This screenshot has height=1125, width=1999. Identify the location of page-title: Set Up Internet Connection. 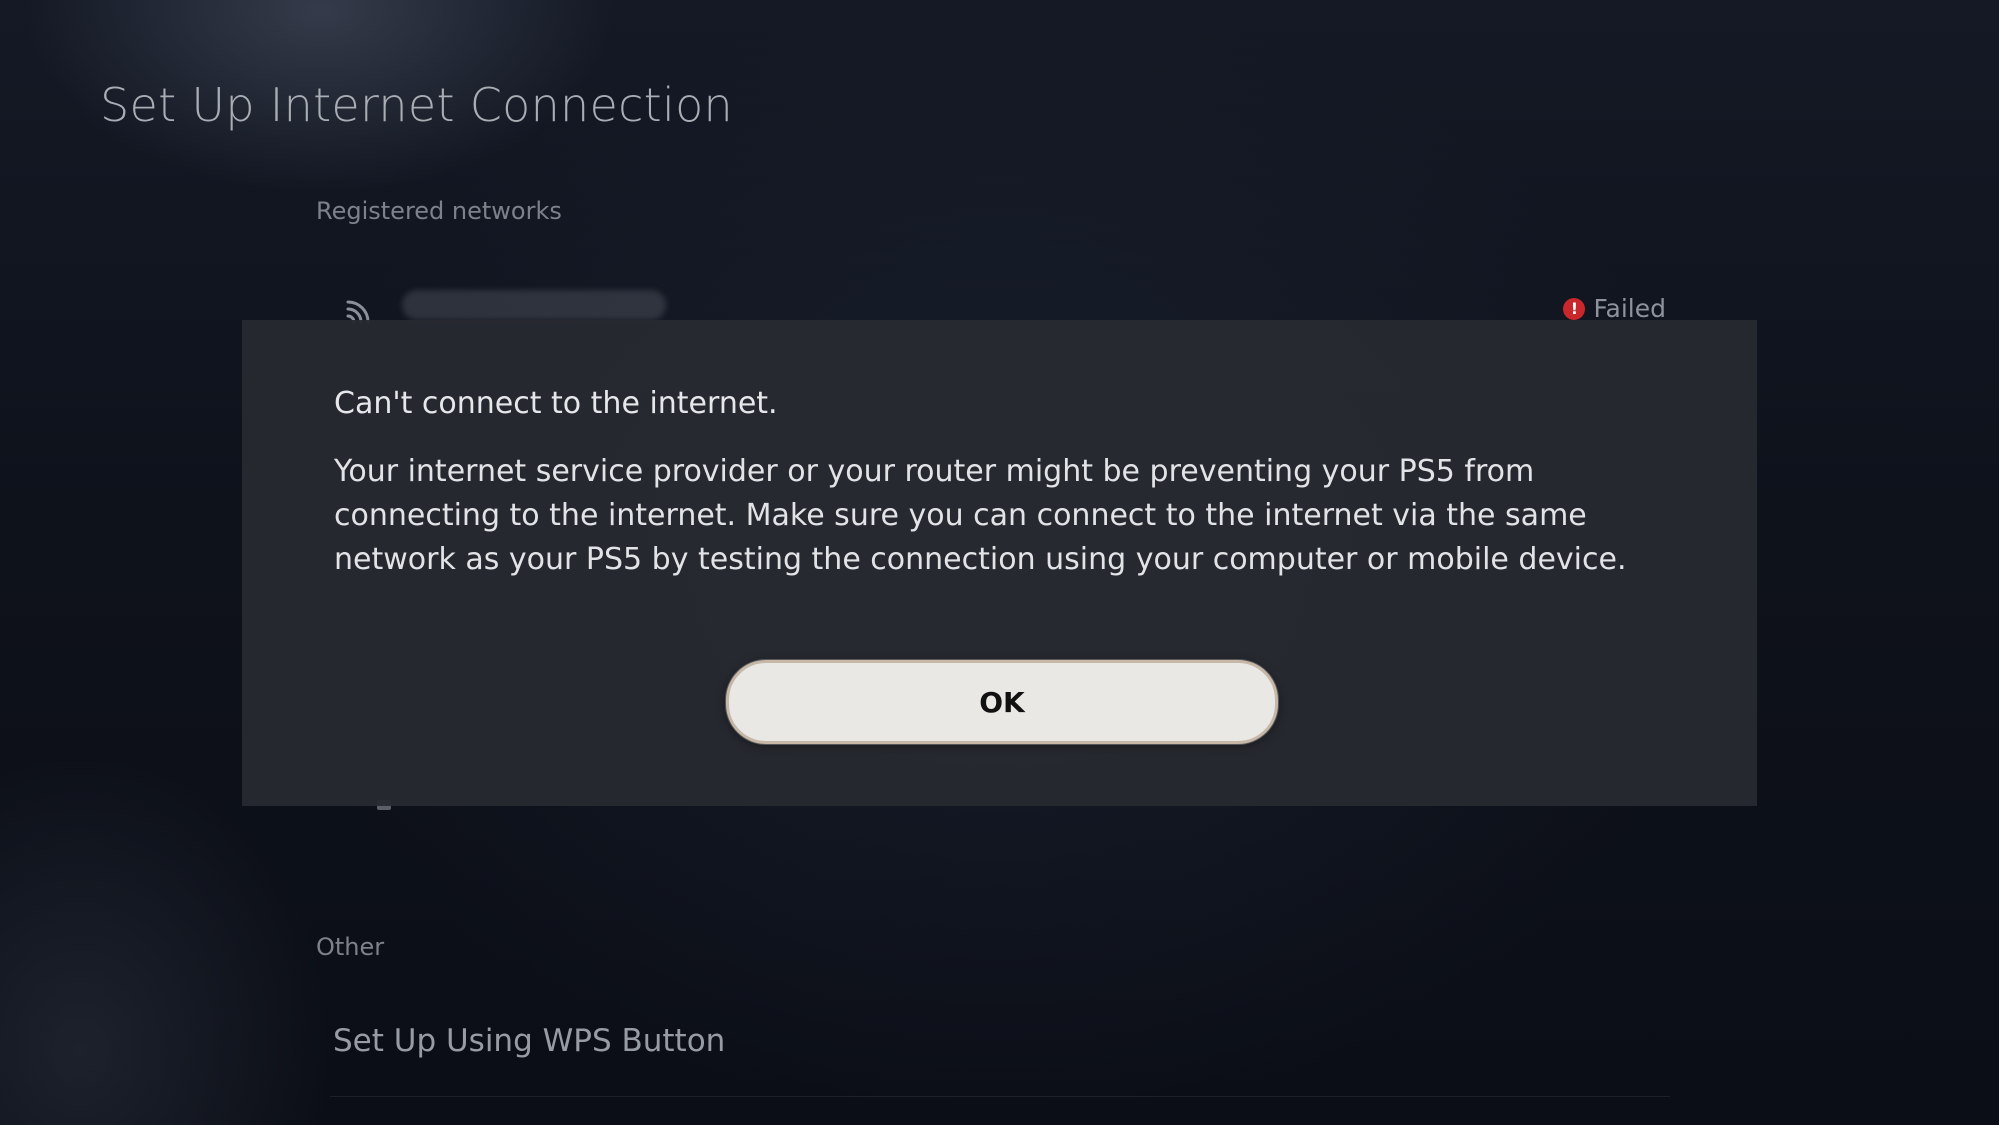
(416, 105).